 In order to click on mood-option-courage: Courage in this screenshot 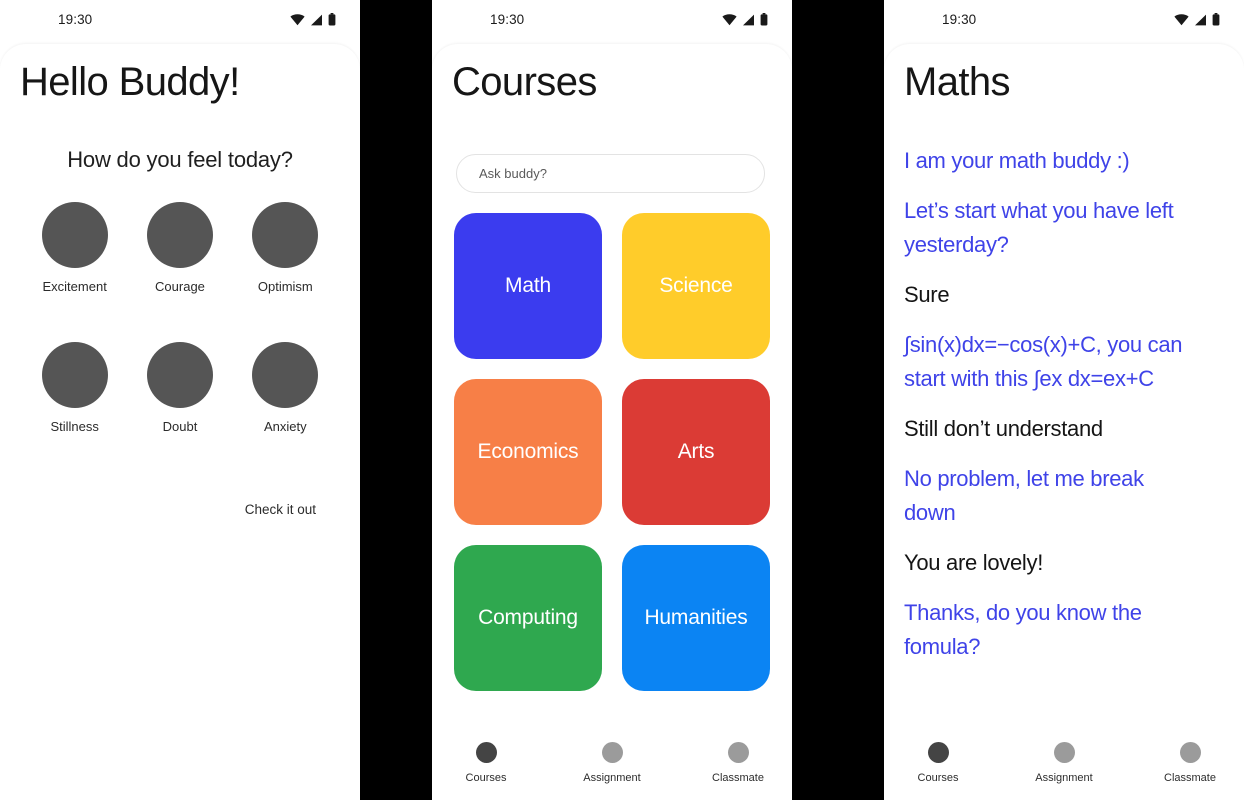, I will do `click(179, 248)`.